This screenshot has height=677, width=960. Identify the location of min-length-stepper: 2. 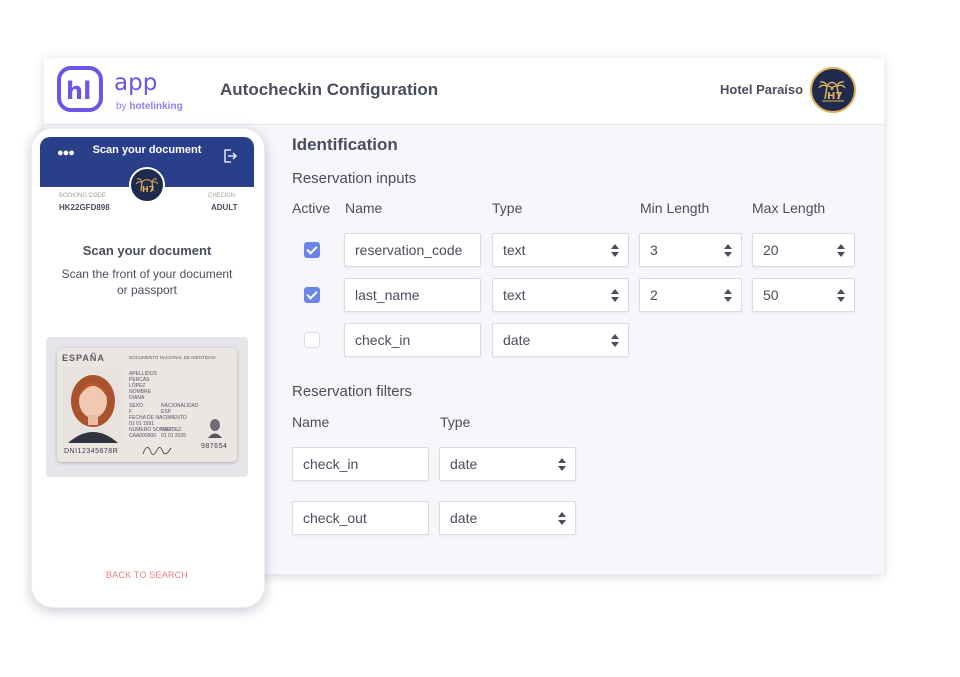
(690, 295).